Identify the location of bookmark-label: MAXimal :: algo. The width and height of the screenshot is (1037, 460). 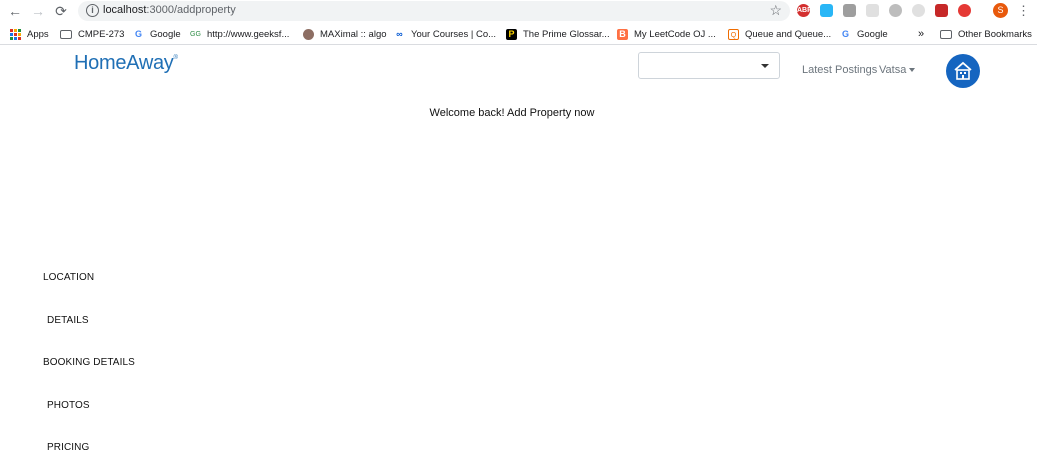
(353, 34).